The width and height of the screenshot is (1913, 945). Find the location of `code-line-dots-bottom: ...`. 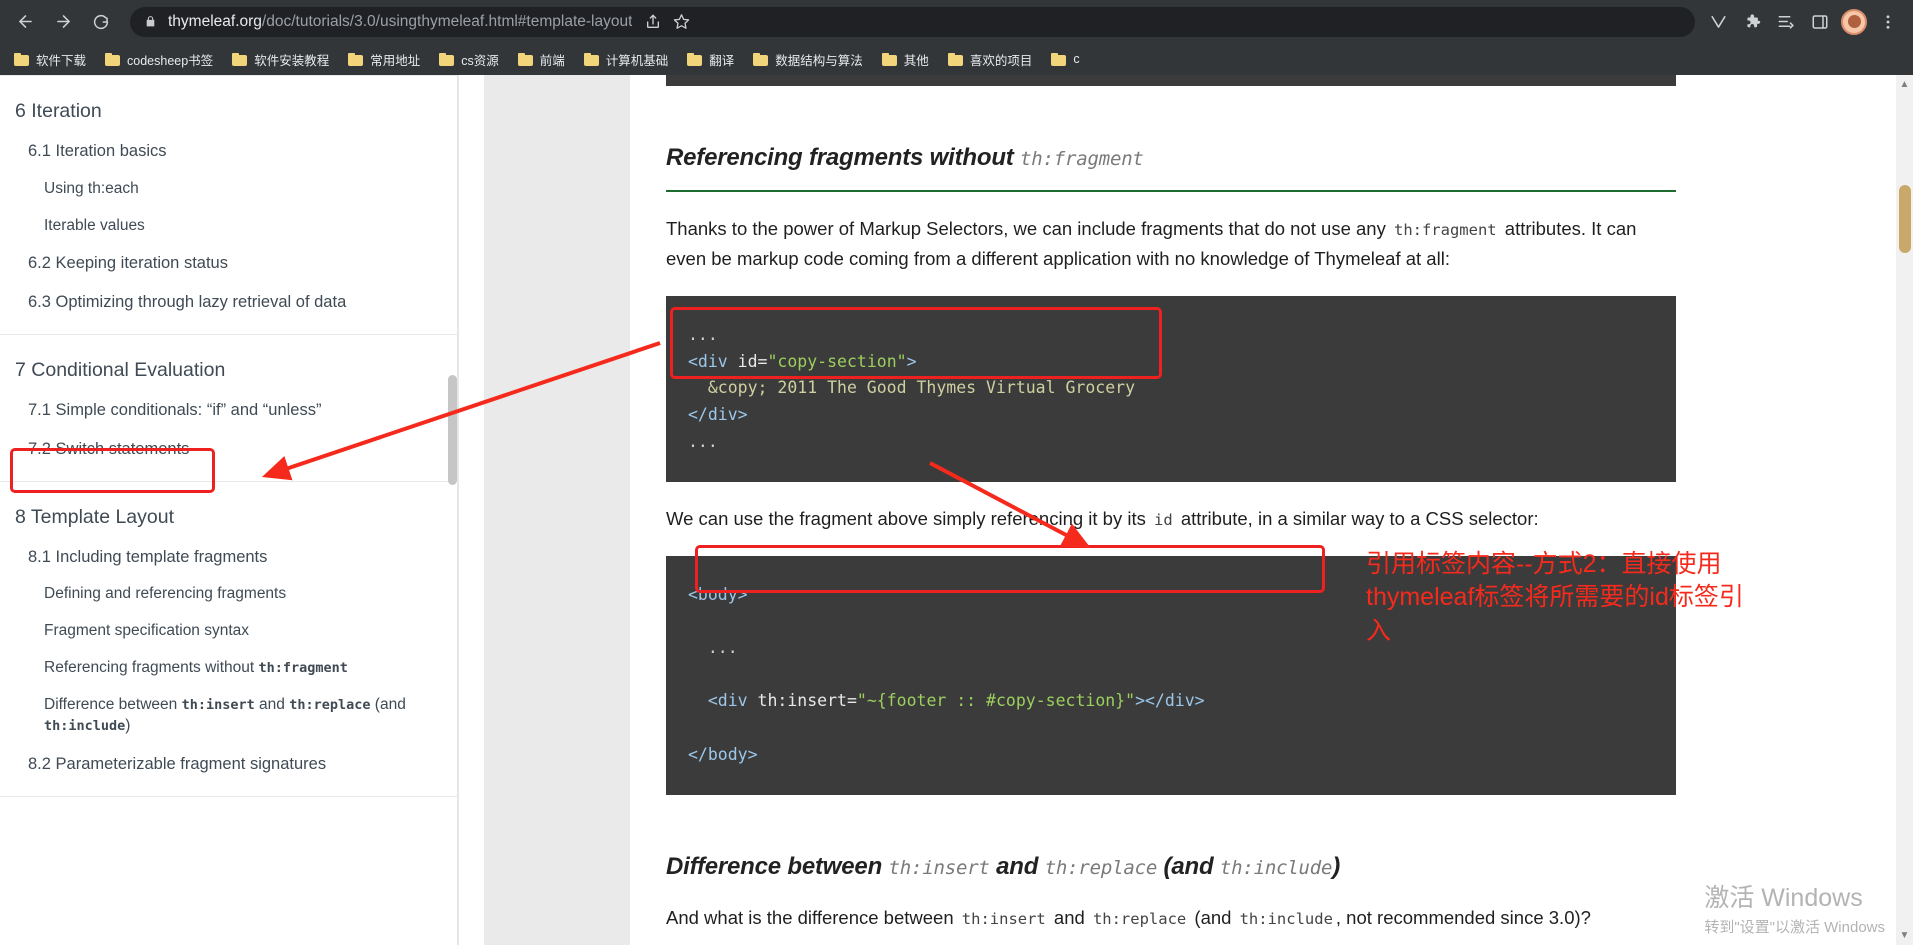

code-line-dots-bottom: ... is located at coordinates (703, 441).